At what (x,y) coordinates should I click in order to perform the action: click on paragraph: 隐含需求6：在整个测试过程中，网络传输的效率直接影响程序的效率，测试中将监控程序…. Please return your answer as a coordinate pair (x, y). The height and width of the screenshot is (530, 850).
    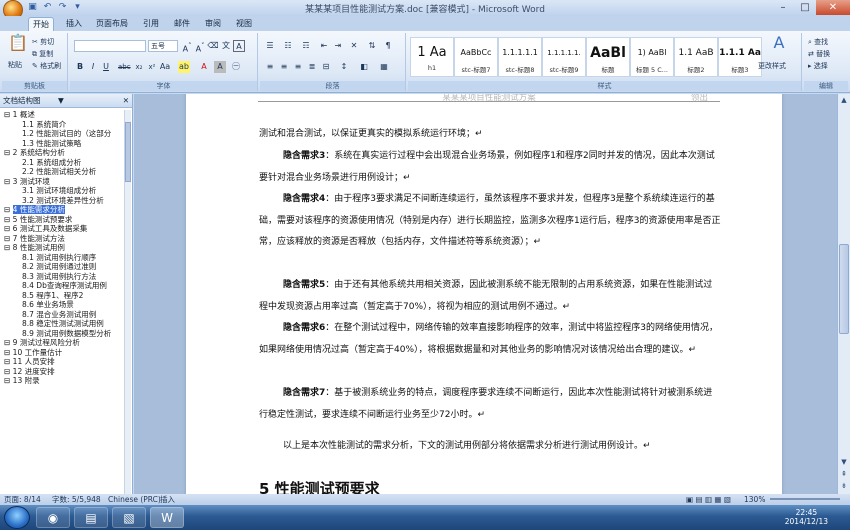
    Looking at the image, I should click on (490, 339).